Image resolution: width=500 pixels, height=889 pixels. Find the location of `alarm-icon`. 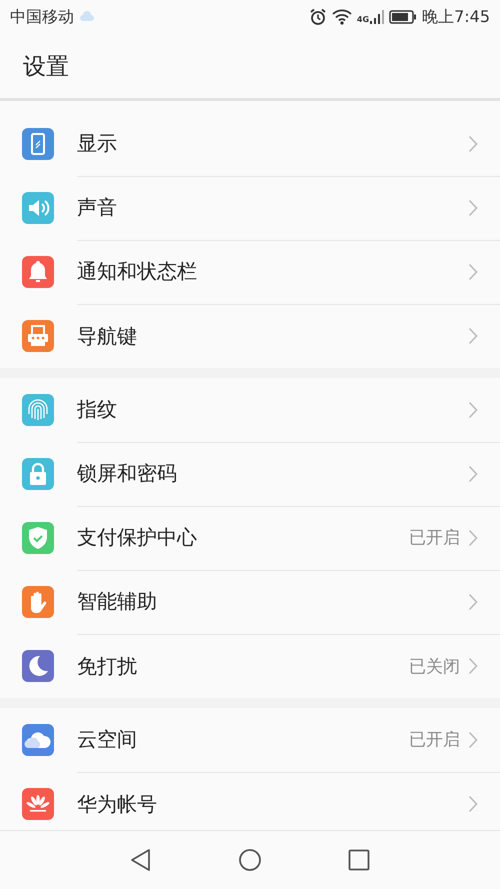

alarm-icon is located at coordinates (317, 17).